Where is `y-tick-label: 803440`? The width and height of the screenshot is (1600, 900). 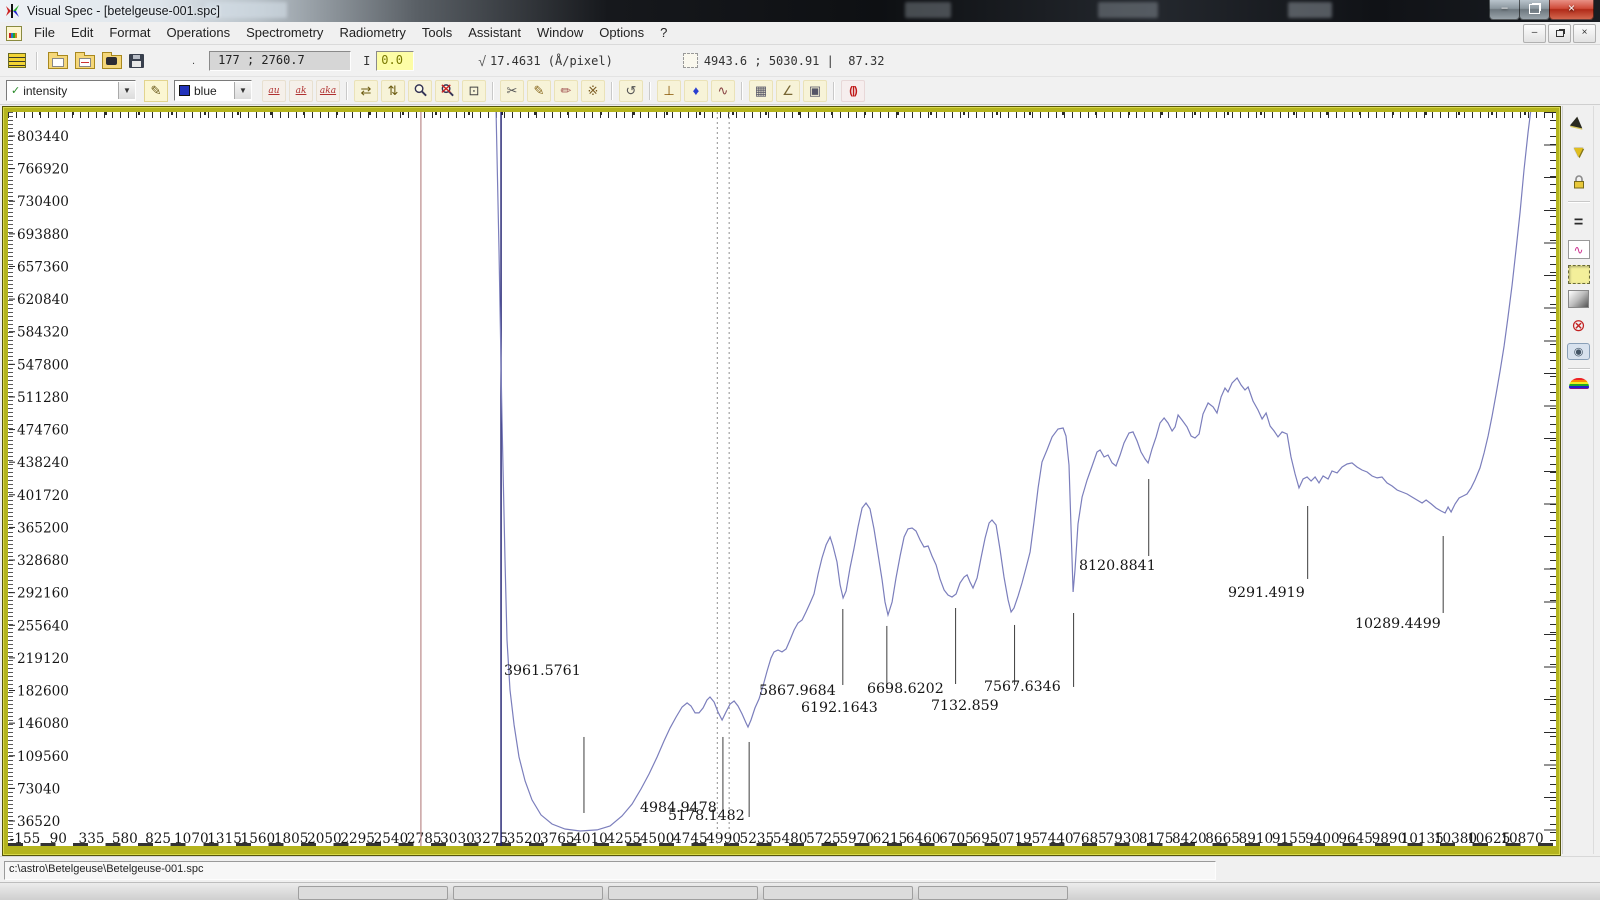 y-tick-label: 803440 is located at coordinates (43, 137).